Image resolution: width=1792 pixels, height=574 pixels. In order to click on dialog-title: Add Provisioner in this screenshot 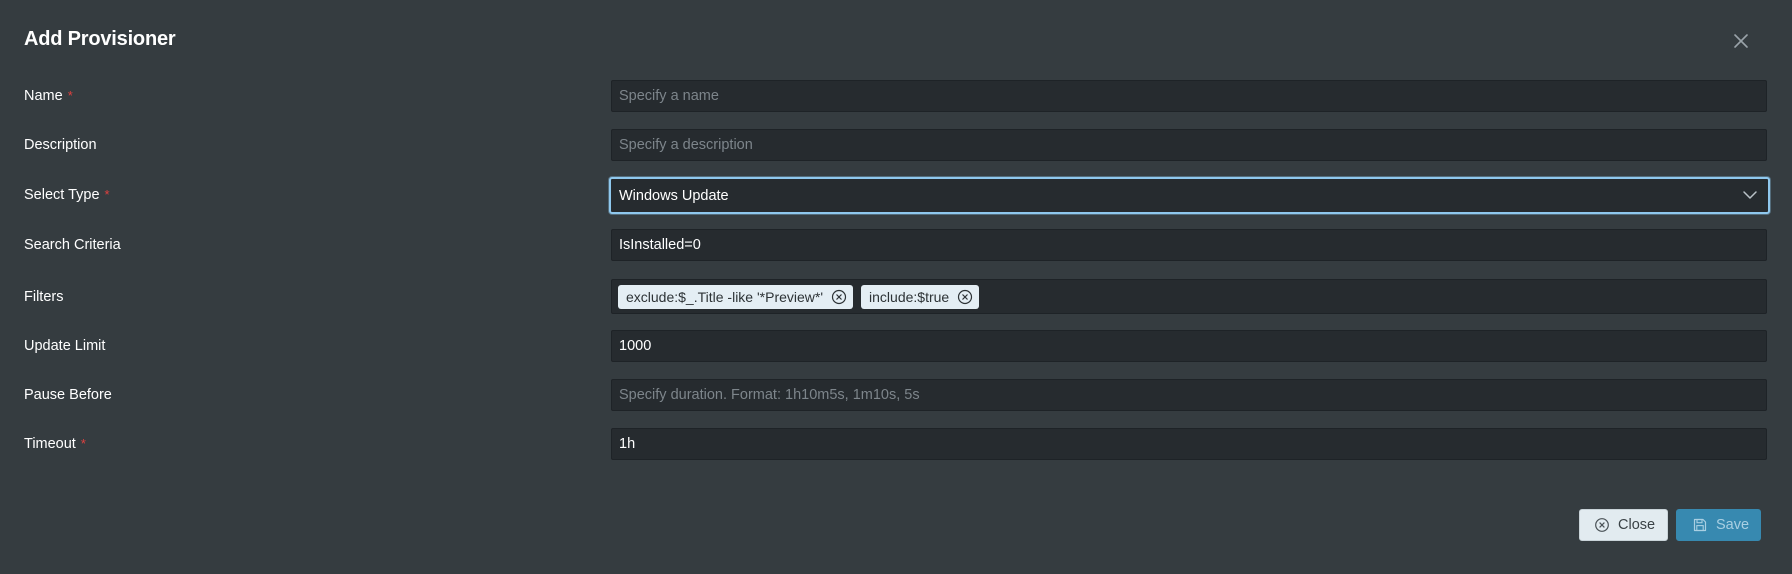, I will do `click(100, 39)`.